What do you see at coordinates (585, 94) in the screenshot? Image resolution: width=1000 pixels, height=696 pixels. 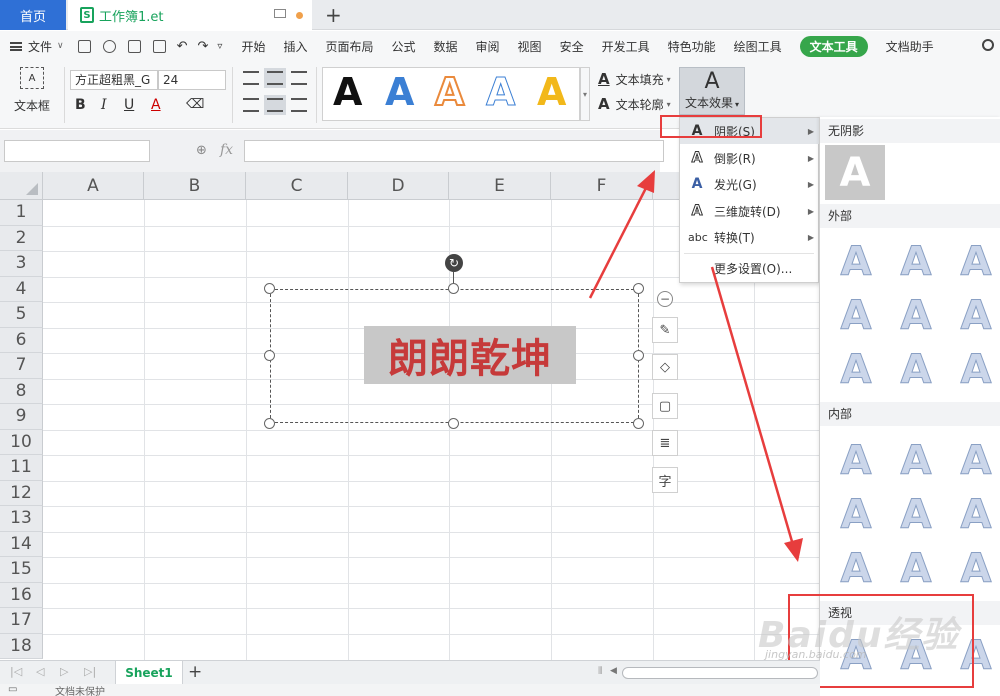 I see `gallery-scroll-button: ▾` at bounding box center [585, 94].